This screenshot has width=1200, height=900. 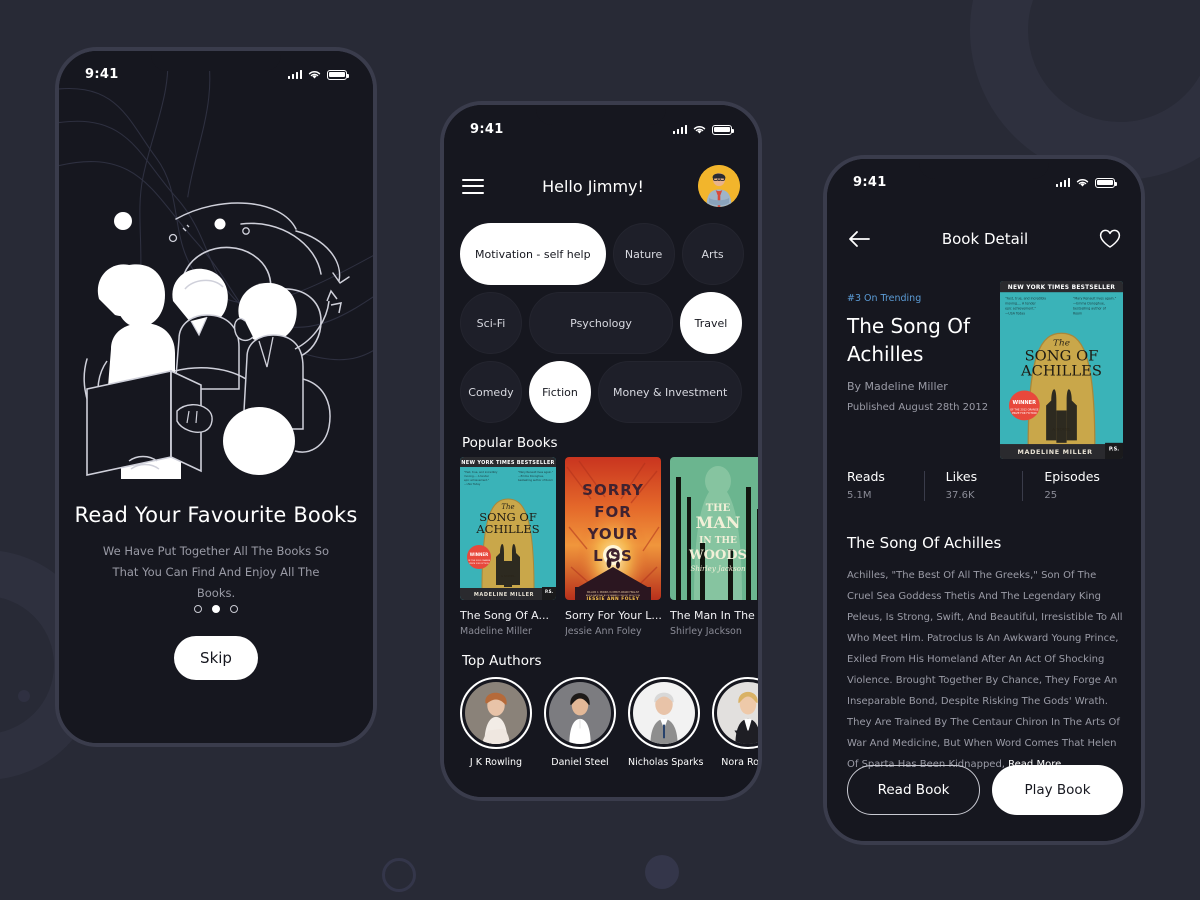 I want to click on stat-label: Likes, so click(x=961, y=476).